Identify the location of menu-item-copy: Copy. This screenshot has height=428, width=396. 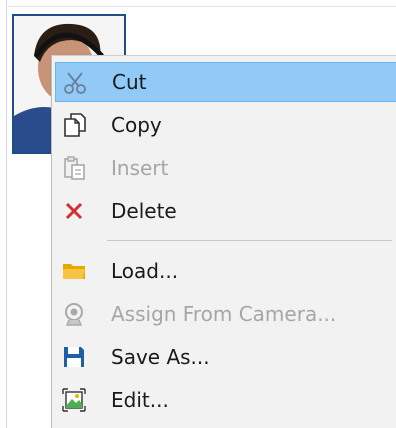
(225, 125).